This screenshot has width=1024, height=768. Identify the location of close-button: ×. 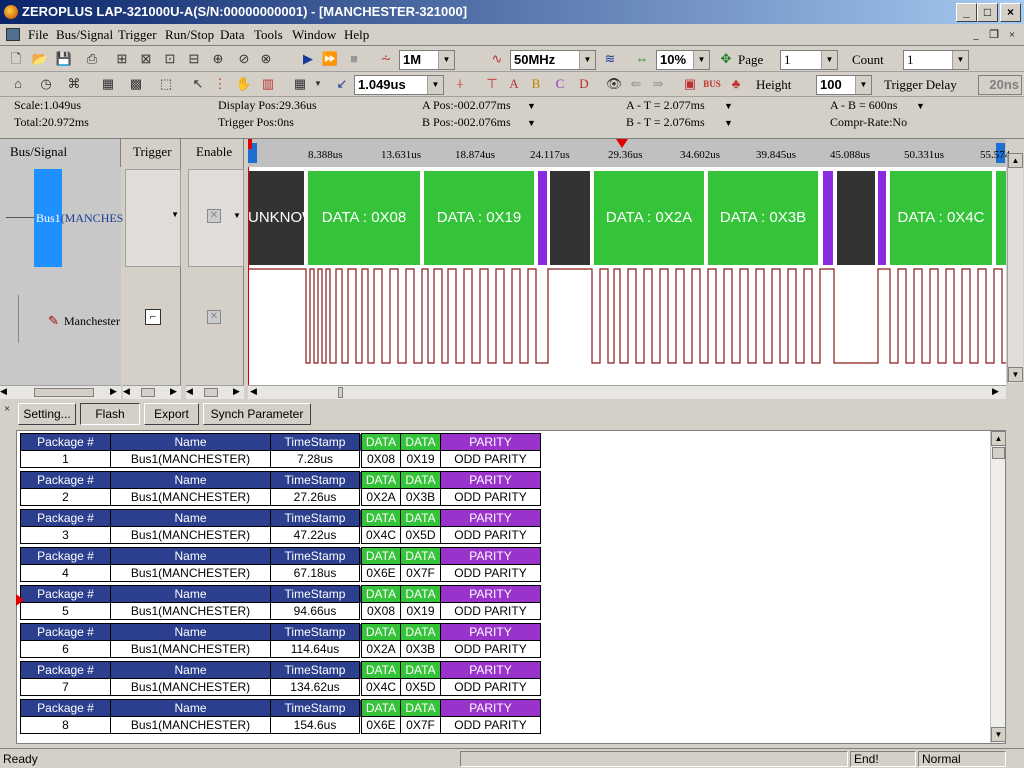
(1010, 12).